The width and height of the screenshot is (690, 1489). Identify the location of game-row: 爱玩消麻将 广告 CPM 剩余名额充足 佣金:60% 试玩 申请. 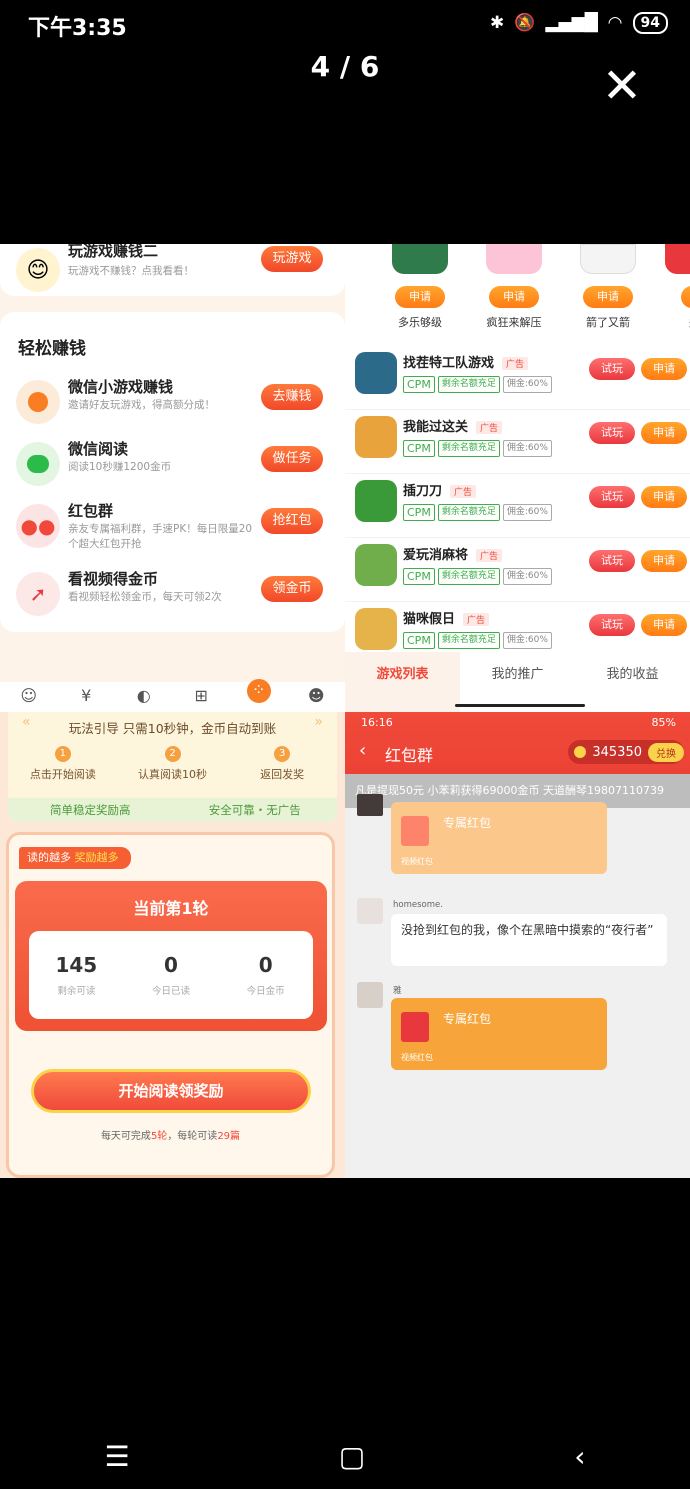
(517, 570).